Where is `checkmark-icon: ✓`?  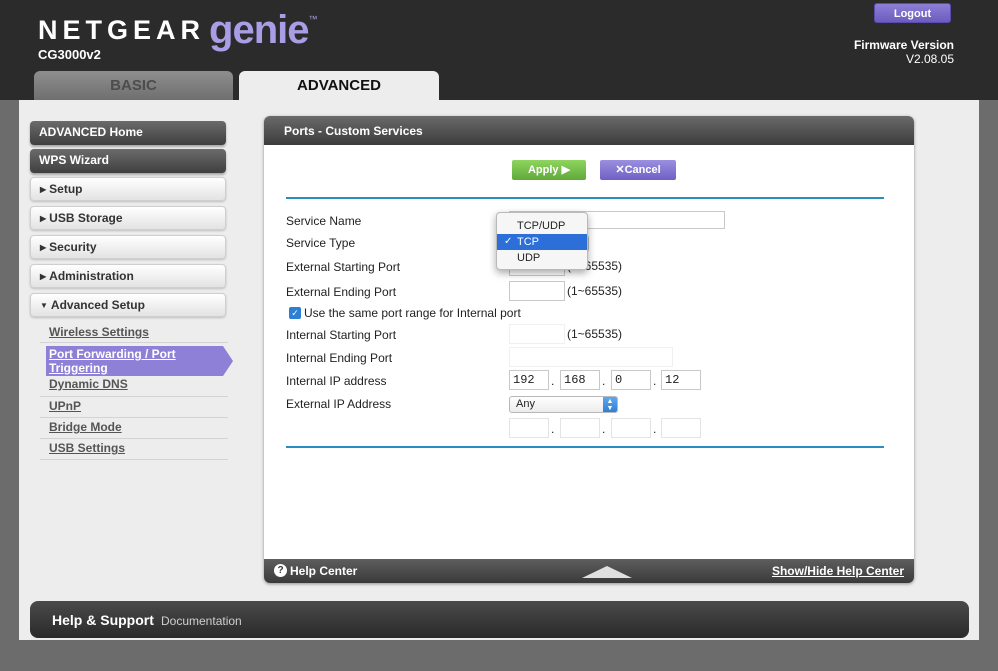
checkmark-icon: ✓ is located at coordinates (508, 241).